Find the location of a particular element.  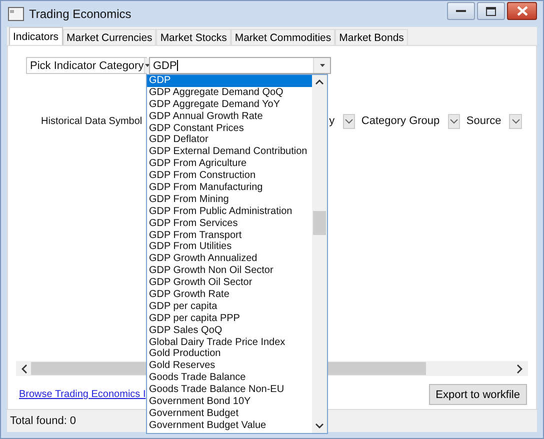

field-label: Source is located at coordinates (484, 121).